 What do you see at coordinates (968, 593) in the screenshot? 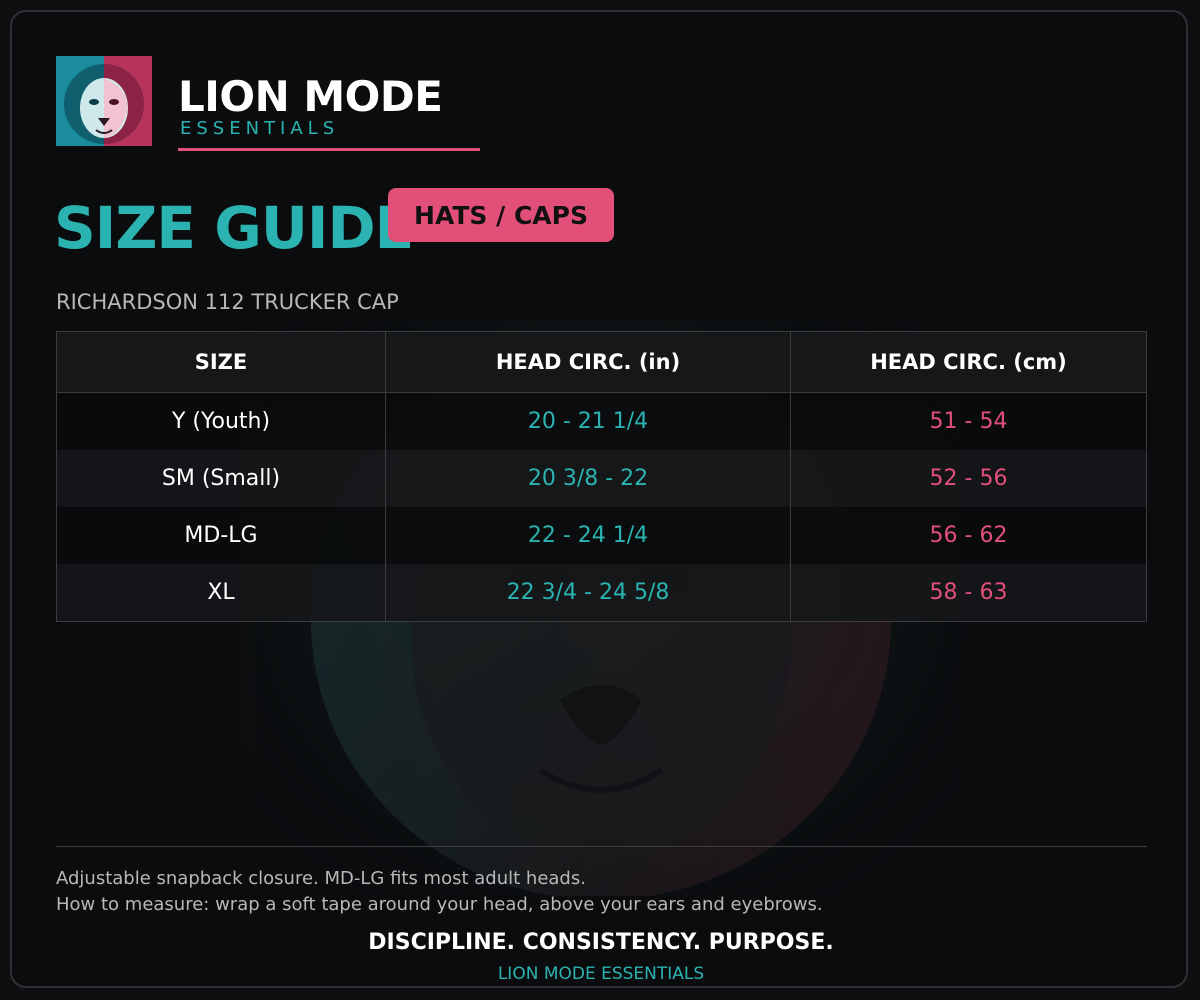
I see `cell-cm: 58 - 63` at bounding box center [968, 593].